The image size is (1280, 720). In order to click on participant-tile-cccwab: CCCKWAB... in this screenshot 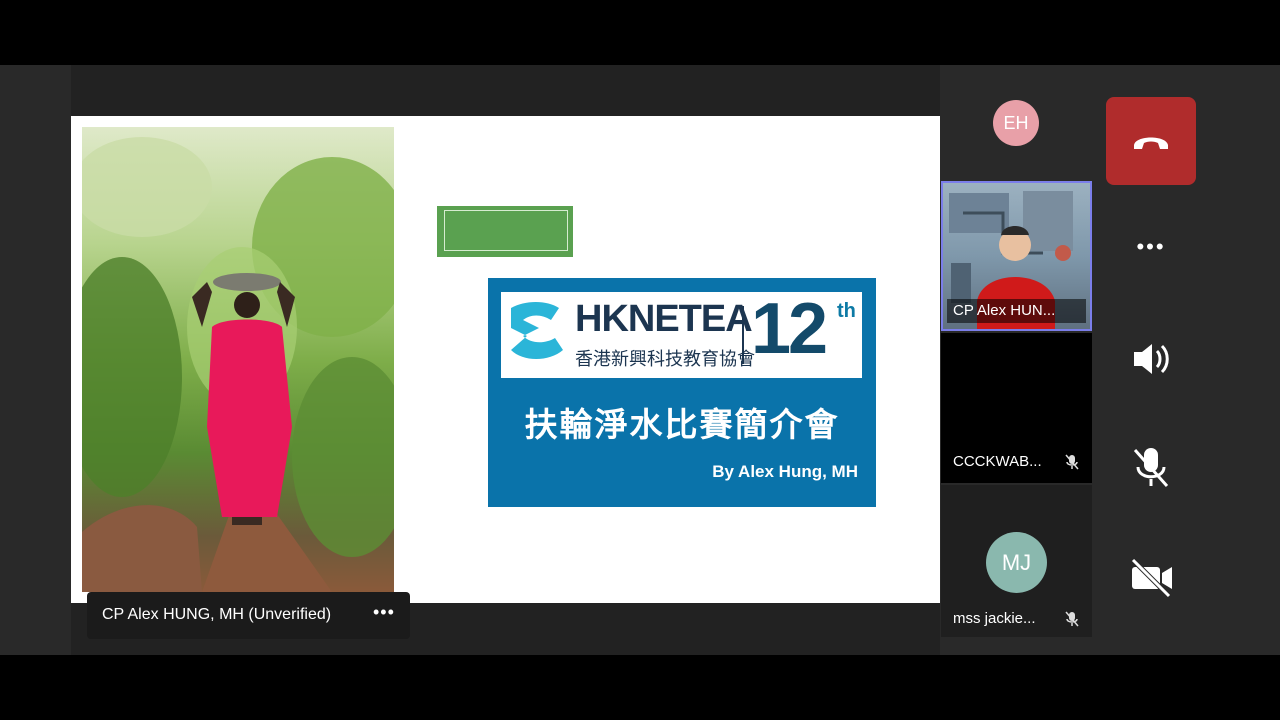, I will do `click(1016, 408)`.